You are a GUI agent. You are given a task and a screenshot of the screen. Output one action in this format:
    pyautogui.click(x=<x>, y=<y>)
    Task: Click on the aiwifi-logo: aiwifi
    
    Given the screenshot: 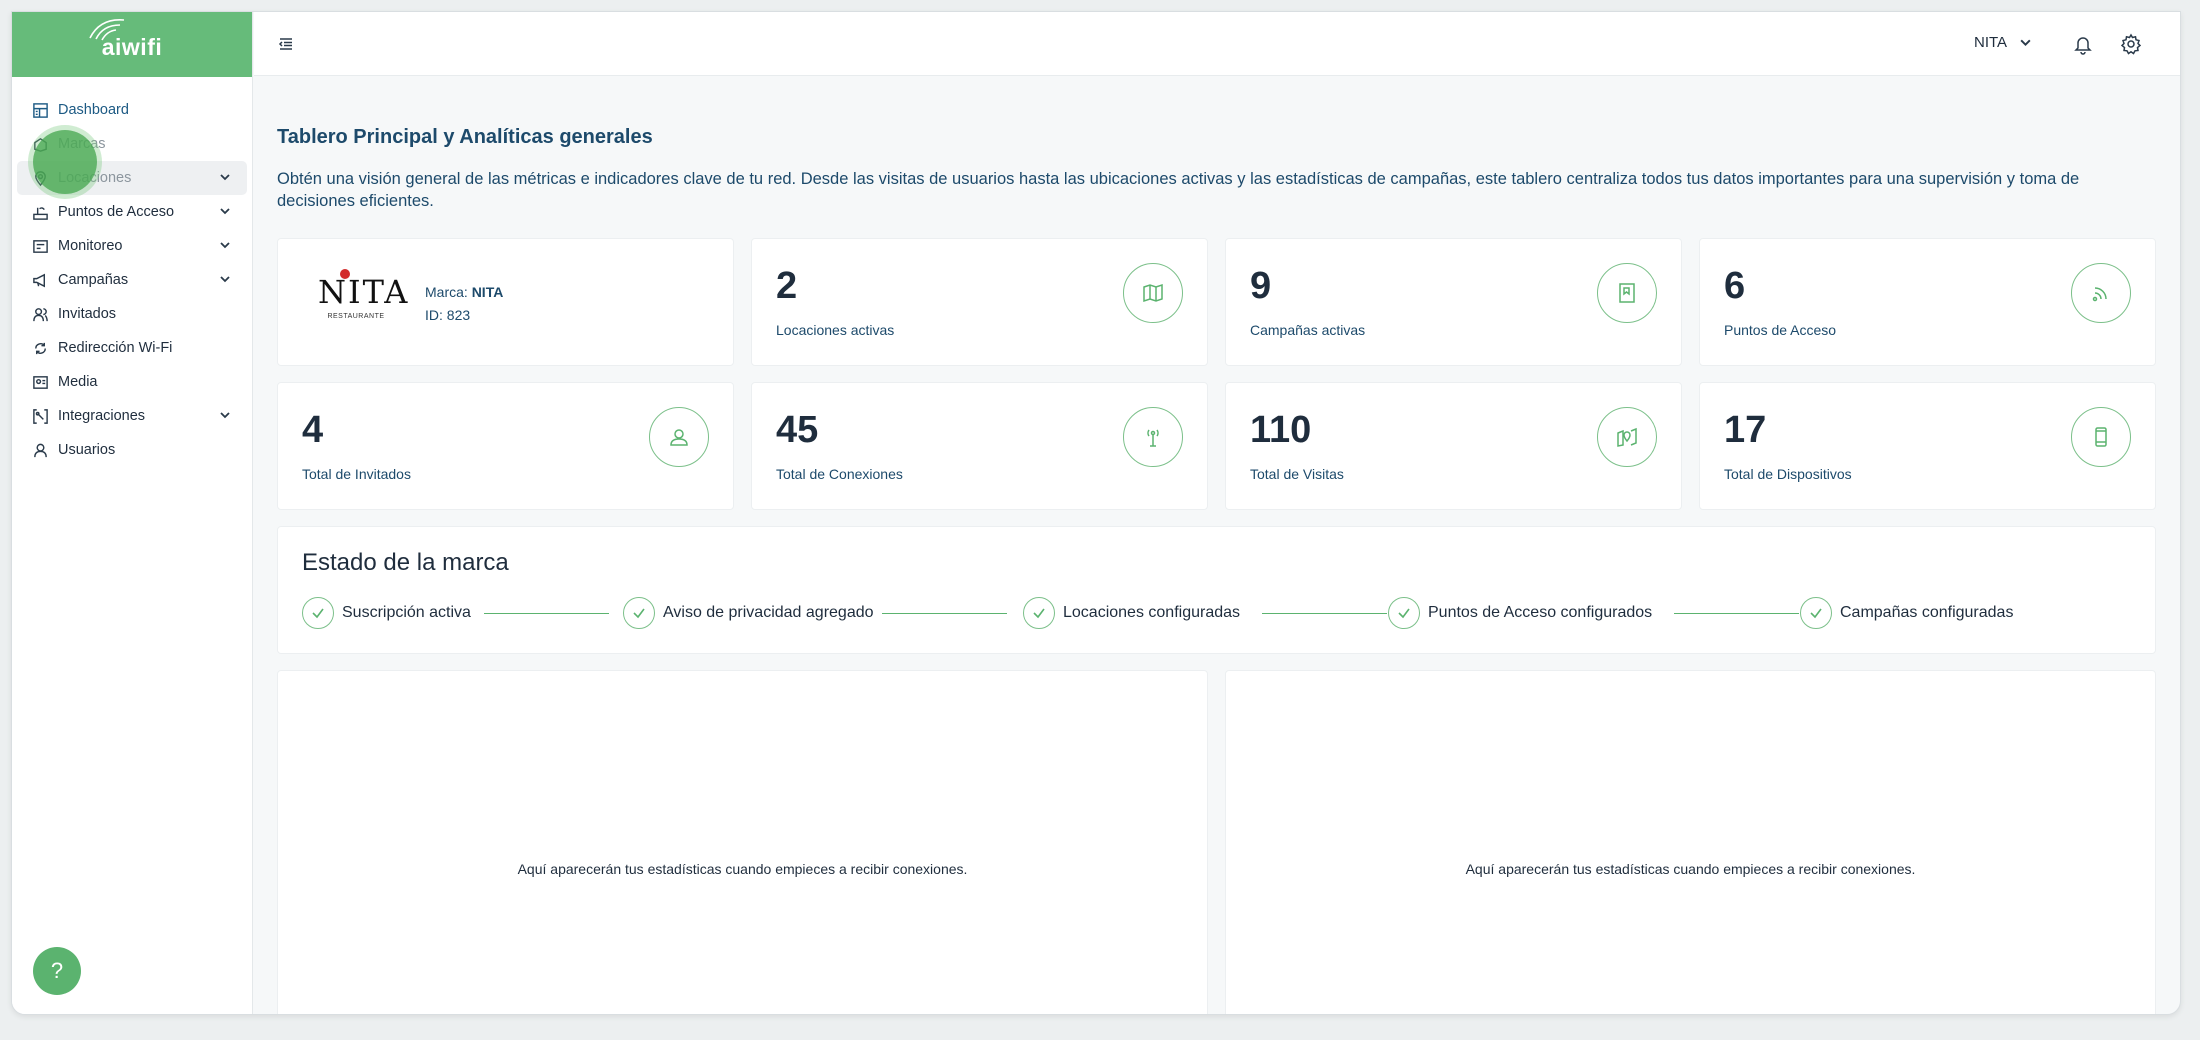 What is the action you would take?
    pyautogui.click(x=132, y=44)
    